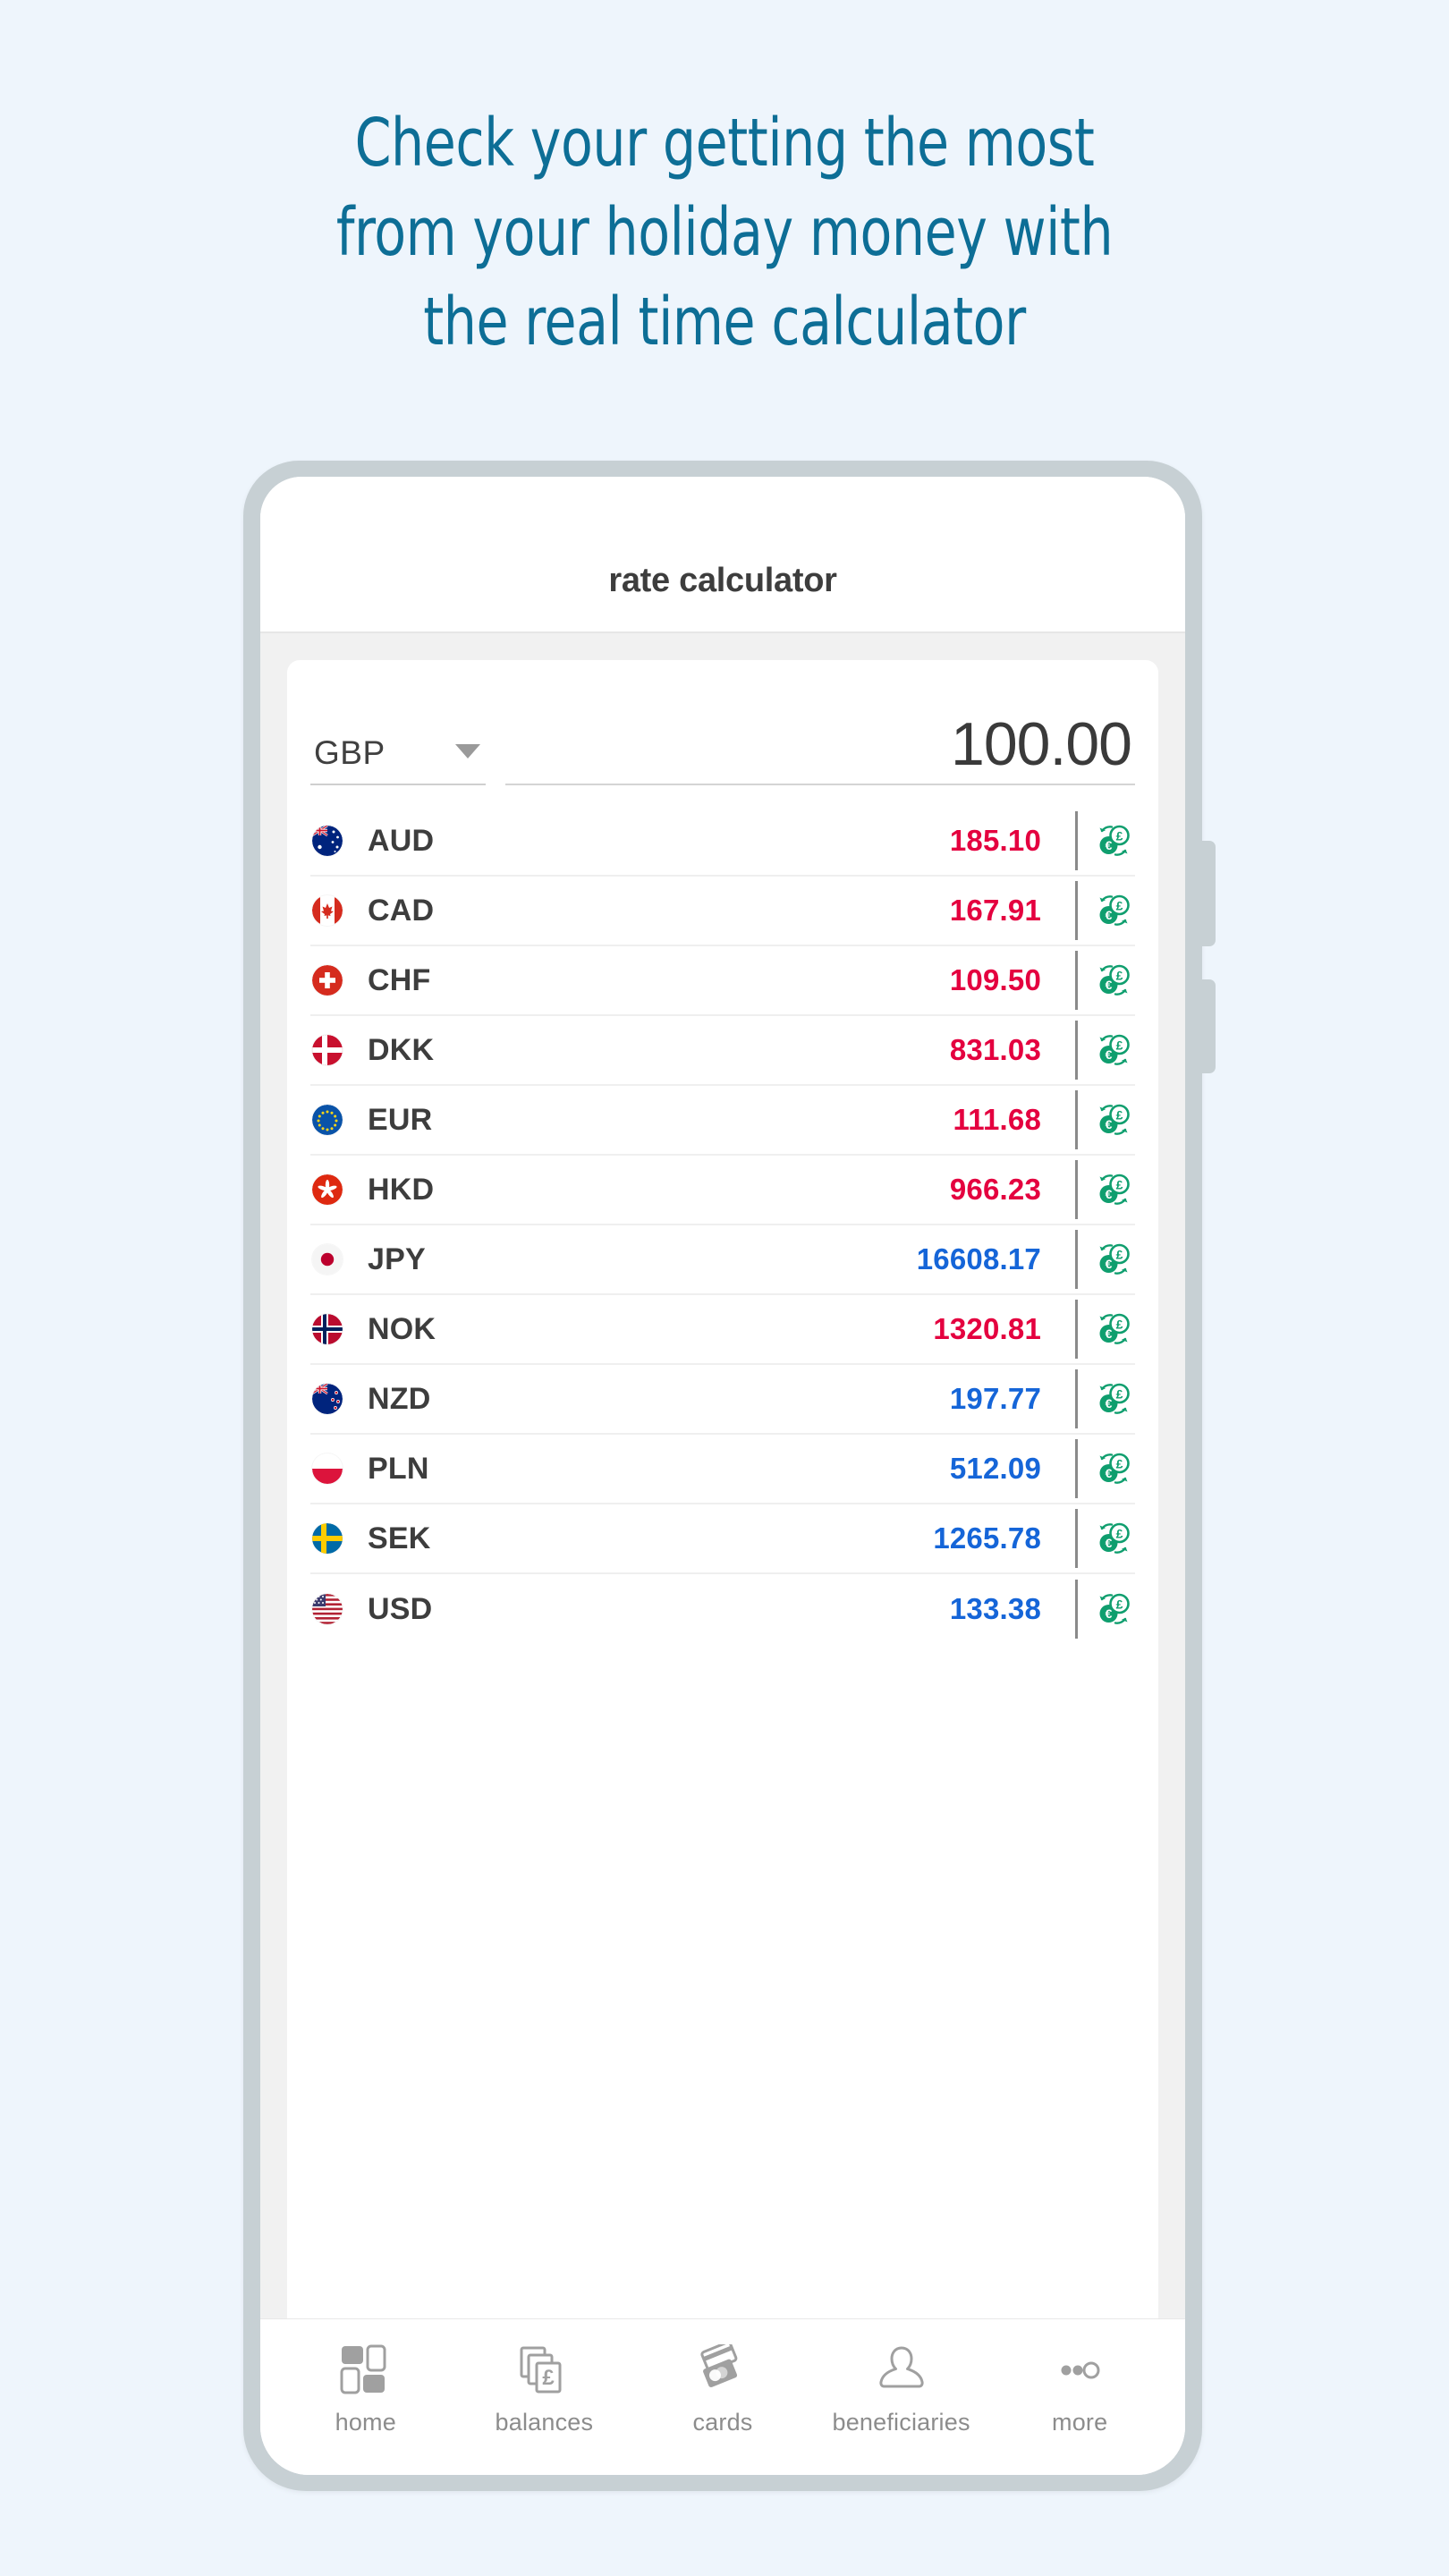 Image resolution: width=1449 pixels, height=2576 pixels. I want to click on nav-item-more: more, so click(1079, 2389).